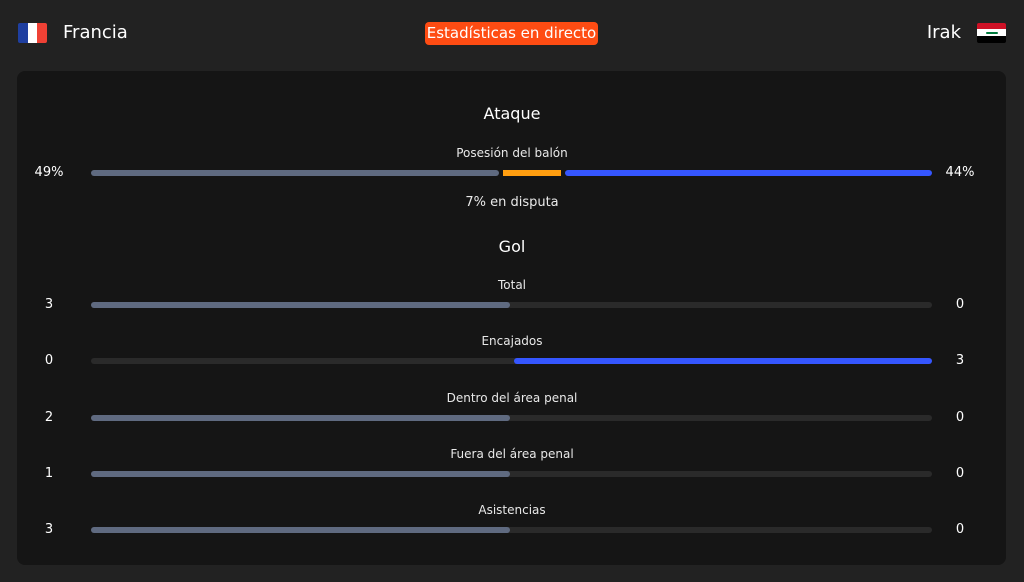 Image resolution: width=1024 pixels, height=582 pixels. I want to click on home-team-name: Francia, so click(95, 32).